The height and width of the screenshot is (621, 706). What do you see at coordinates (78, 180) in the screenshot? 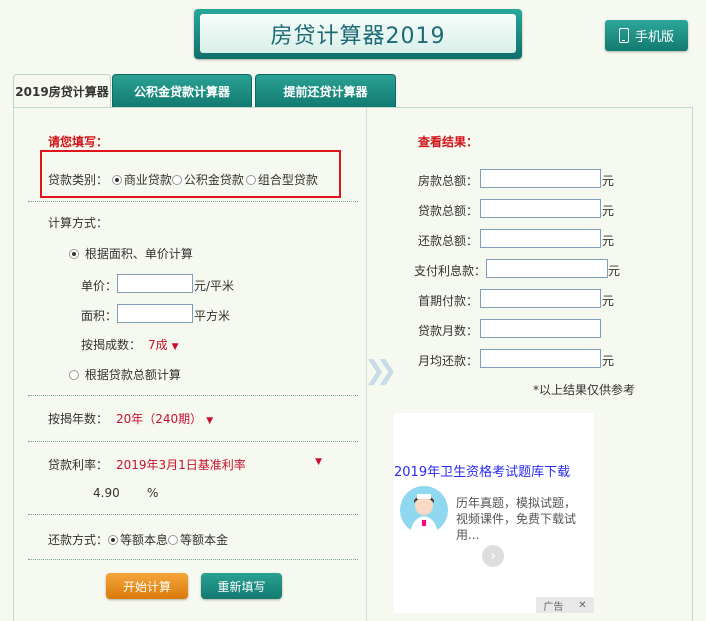
I see `loan-type-label: 贷款类别：` at bounding box center [78, 180].